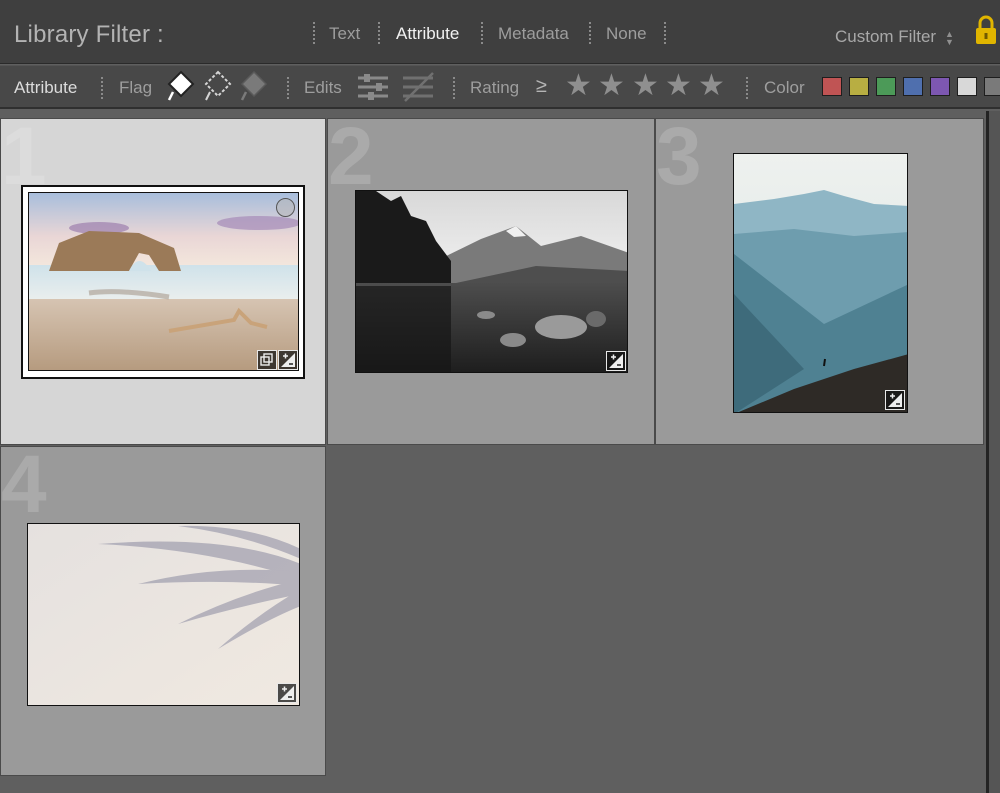  I want to click on unedited-filter-icon, so click(419, 87).